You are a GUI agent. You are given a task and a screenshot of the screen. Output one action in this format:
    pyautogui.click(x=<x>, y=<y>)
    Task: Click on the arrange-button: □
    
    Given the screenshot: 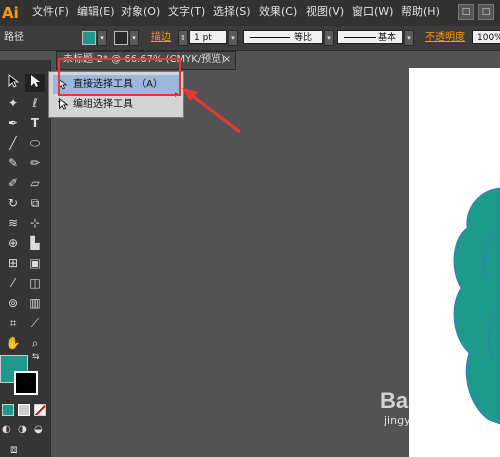 What is the action you would take?
    pyautogui.click(x=486, y=12)
    